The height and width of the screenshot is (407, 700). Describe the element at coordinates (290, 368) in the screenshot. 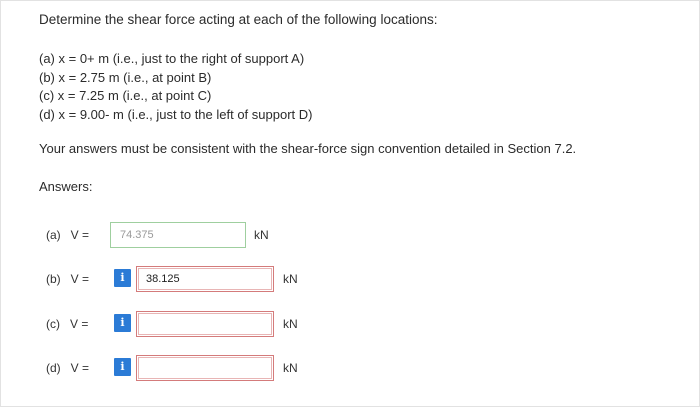

I see `unit-label-d: kN` at that location.